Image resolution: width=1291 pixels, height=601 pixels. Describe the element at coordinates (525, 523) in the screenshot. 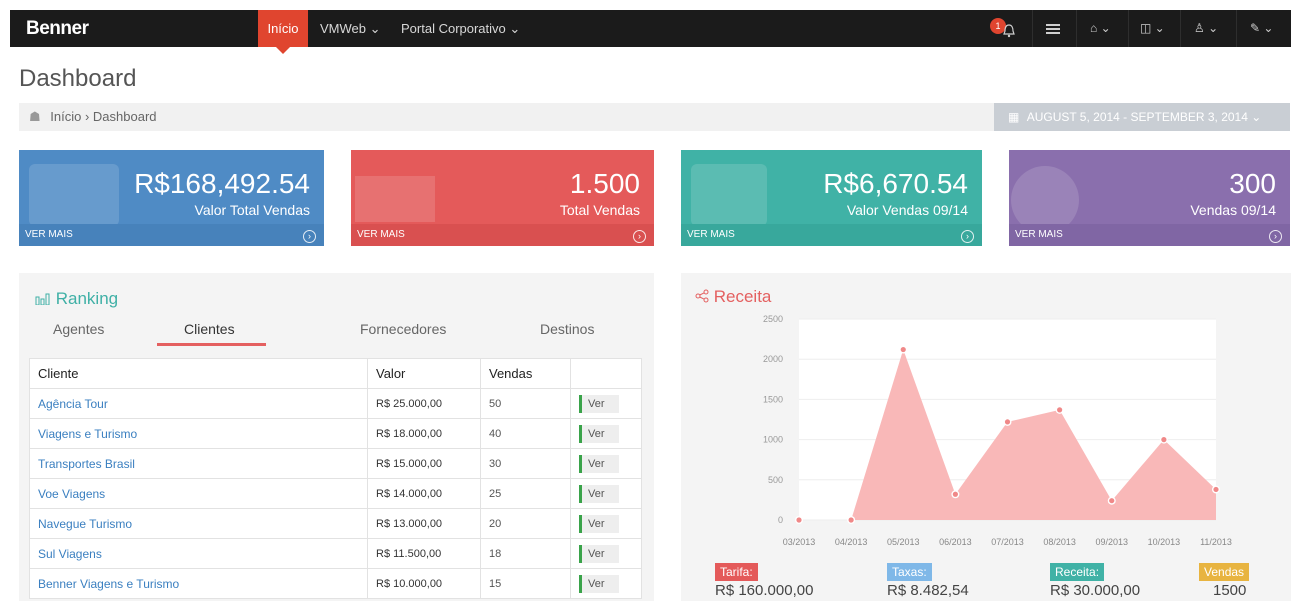

I see `client-sales: 20` at that location.